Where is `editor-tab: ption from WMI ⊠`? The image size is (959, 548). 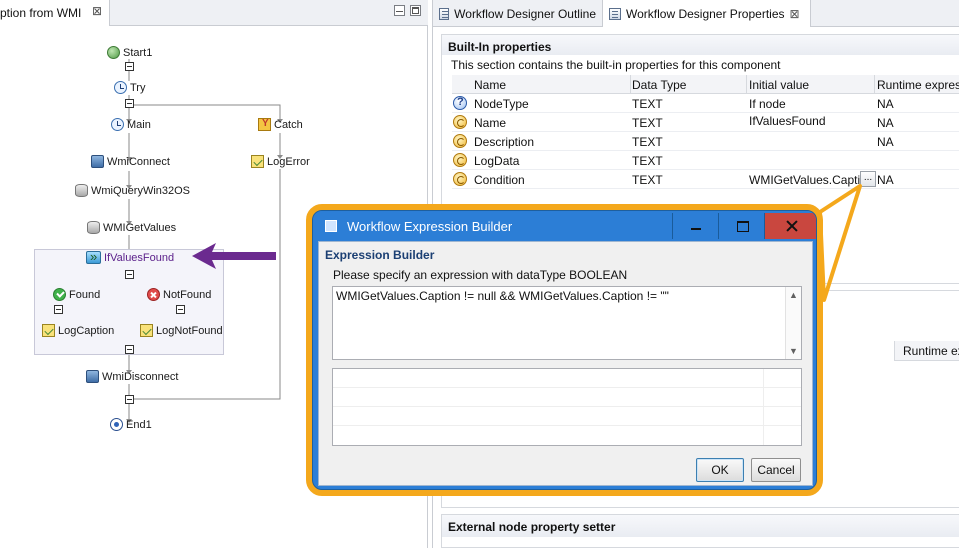
editor-tab: ption from WMI ⊠ is located at coordinates (55, 13).